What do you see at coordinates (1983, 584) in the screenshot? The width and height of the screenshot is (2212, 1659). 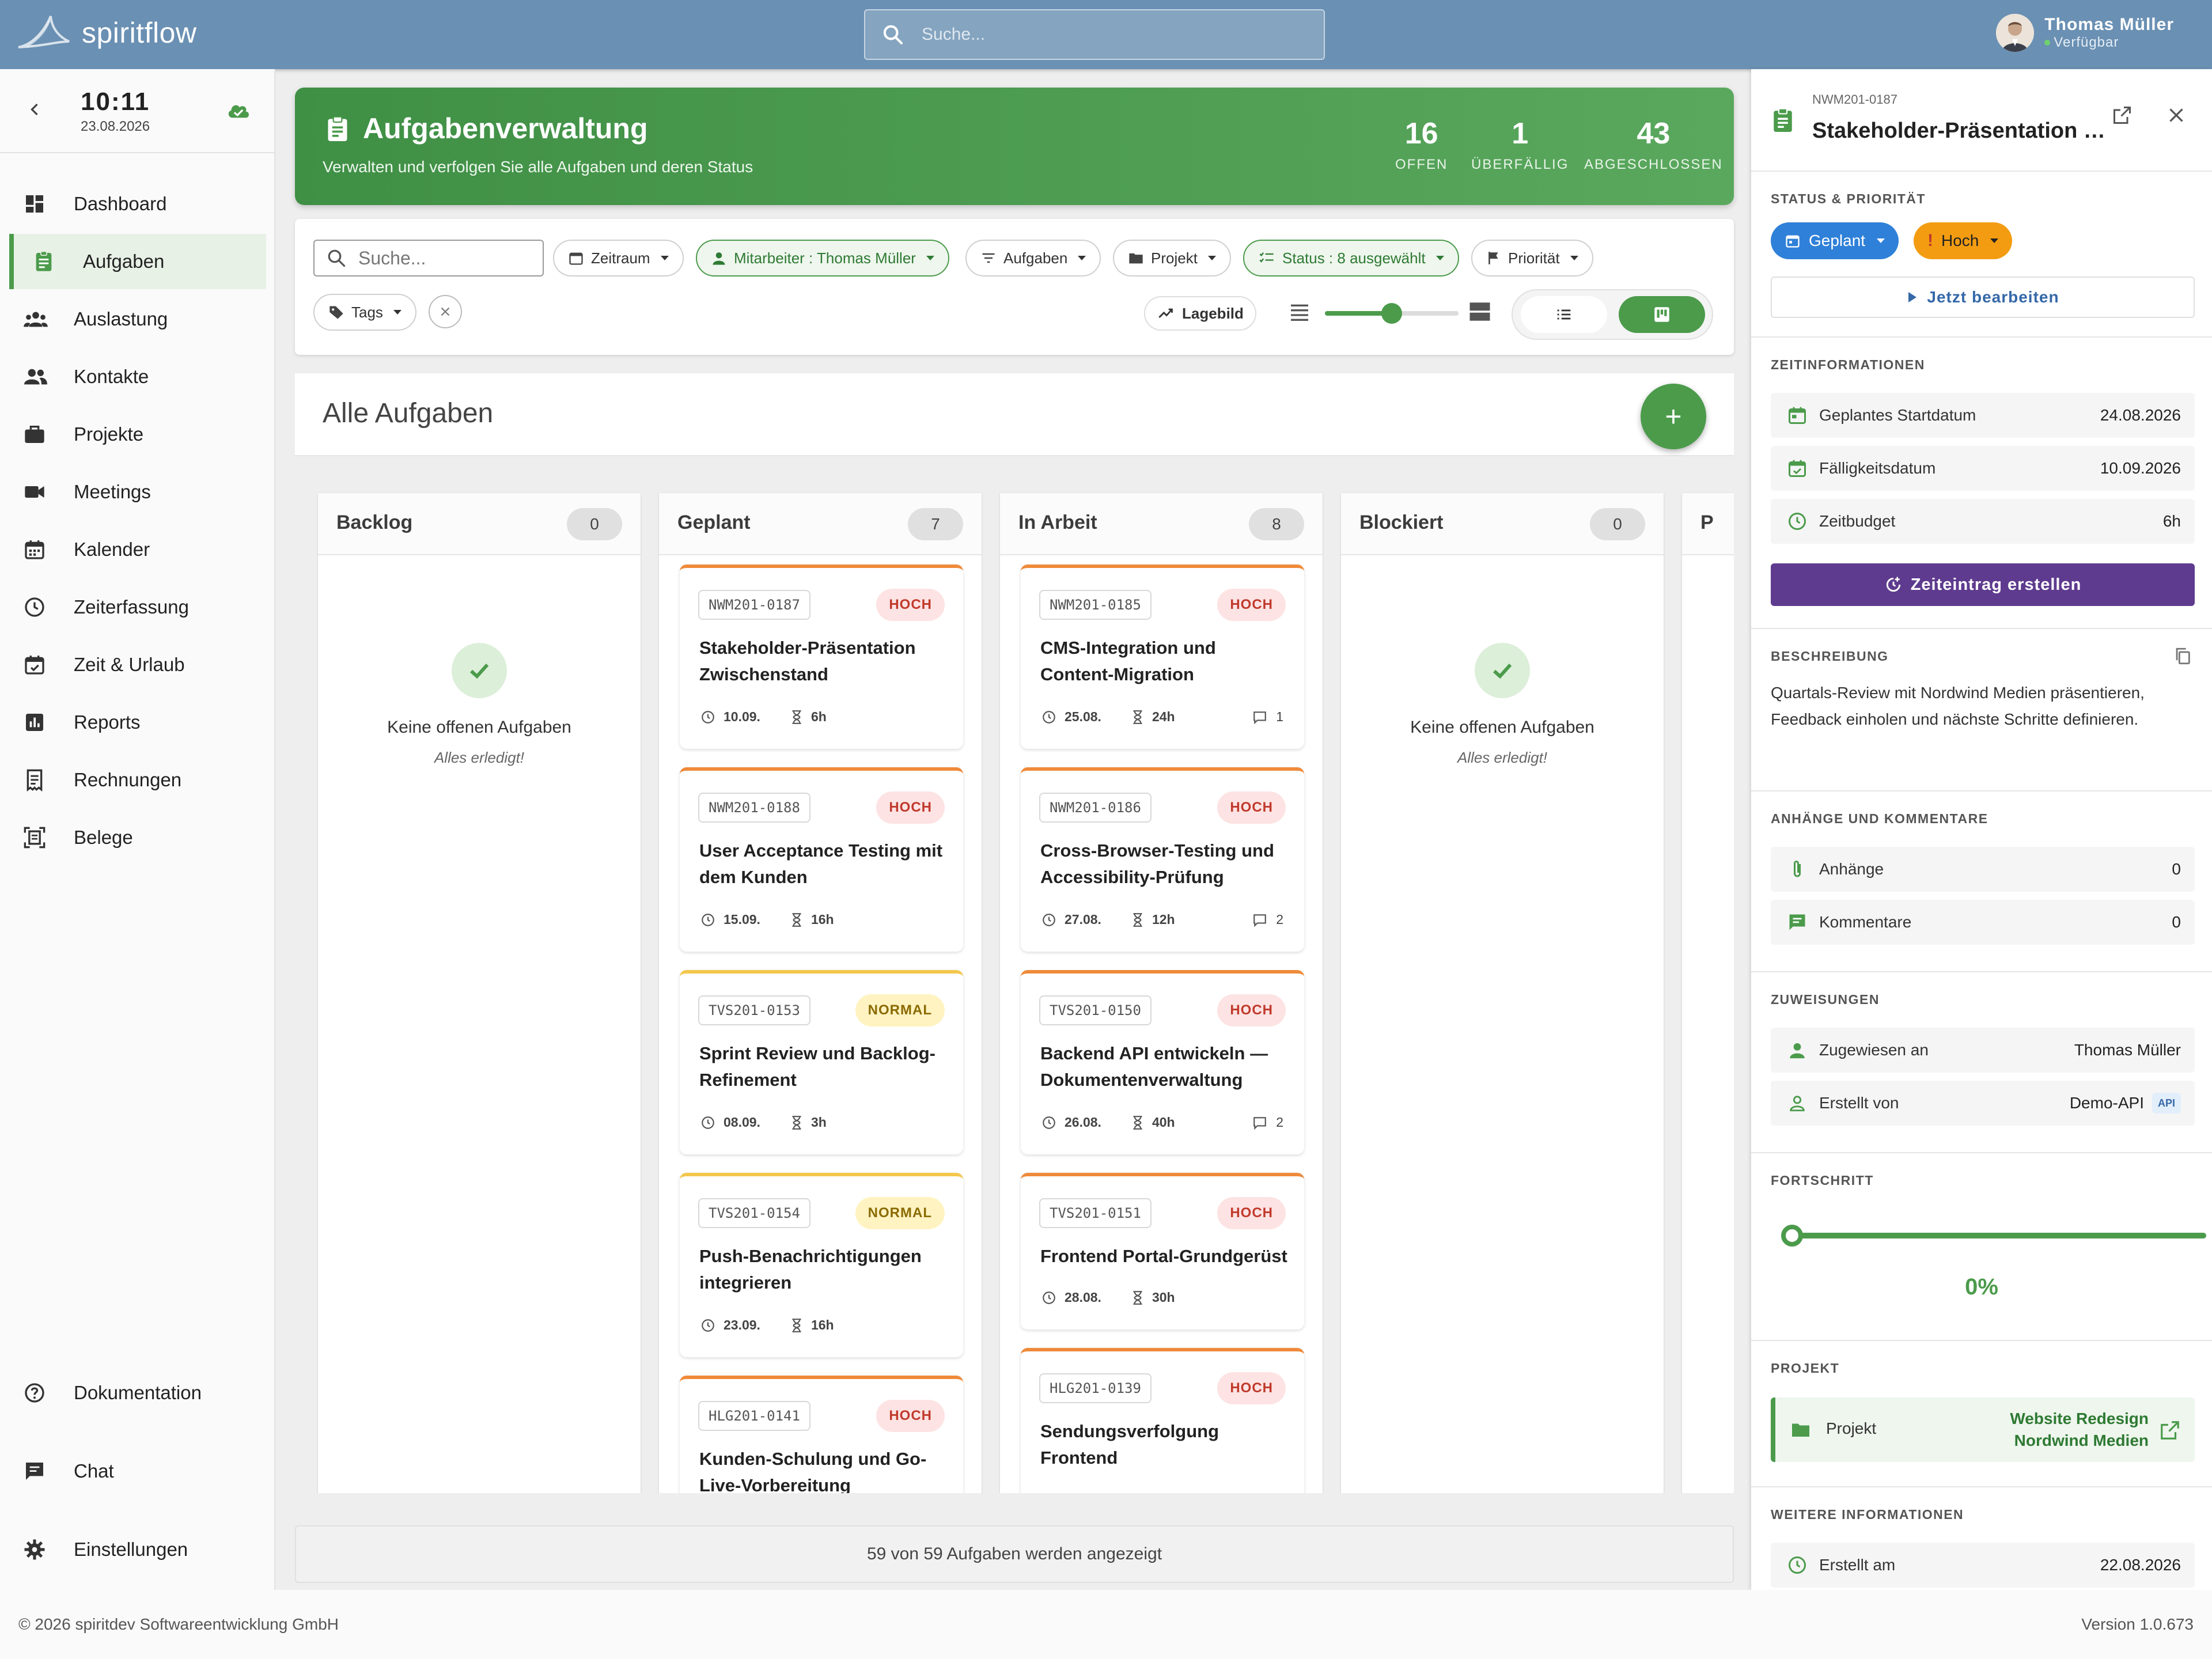 I see `create-time-entry-button: Zeiteintrag erstellen` at bounding box center [1983, 584].